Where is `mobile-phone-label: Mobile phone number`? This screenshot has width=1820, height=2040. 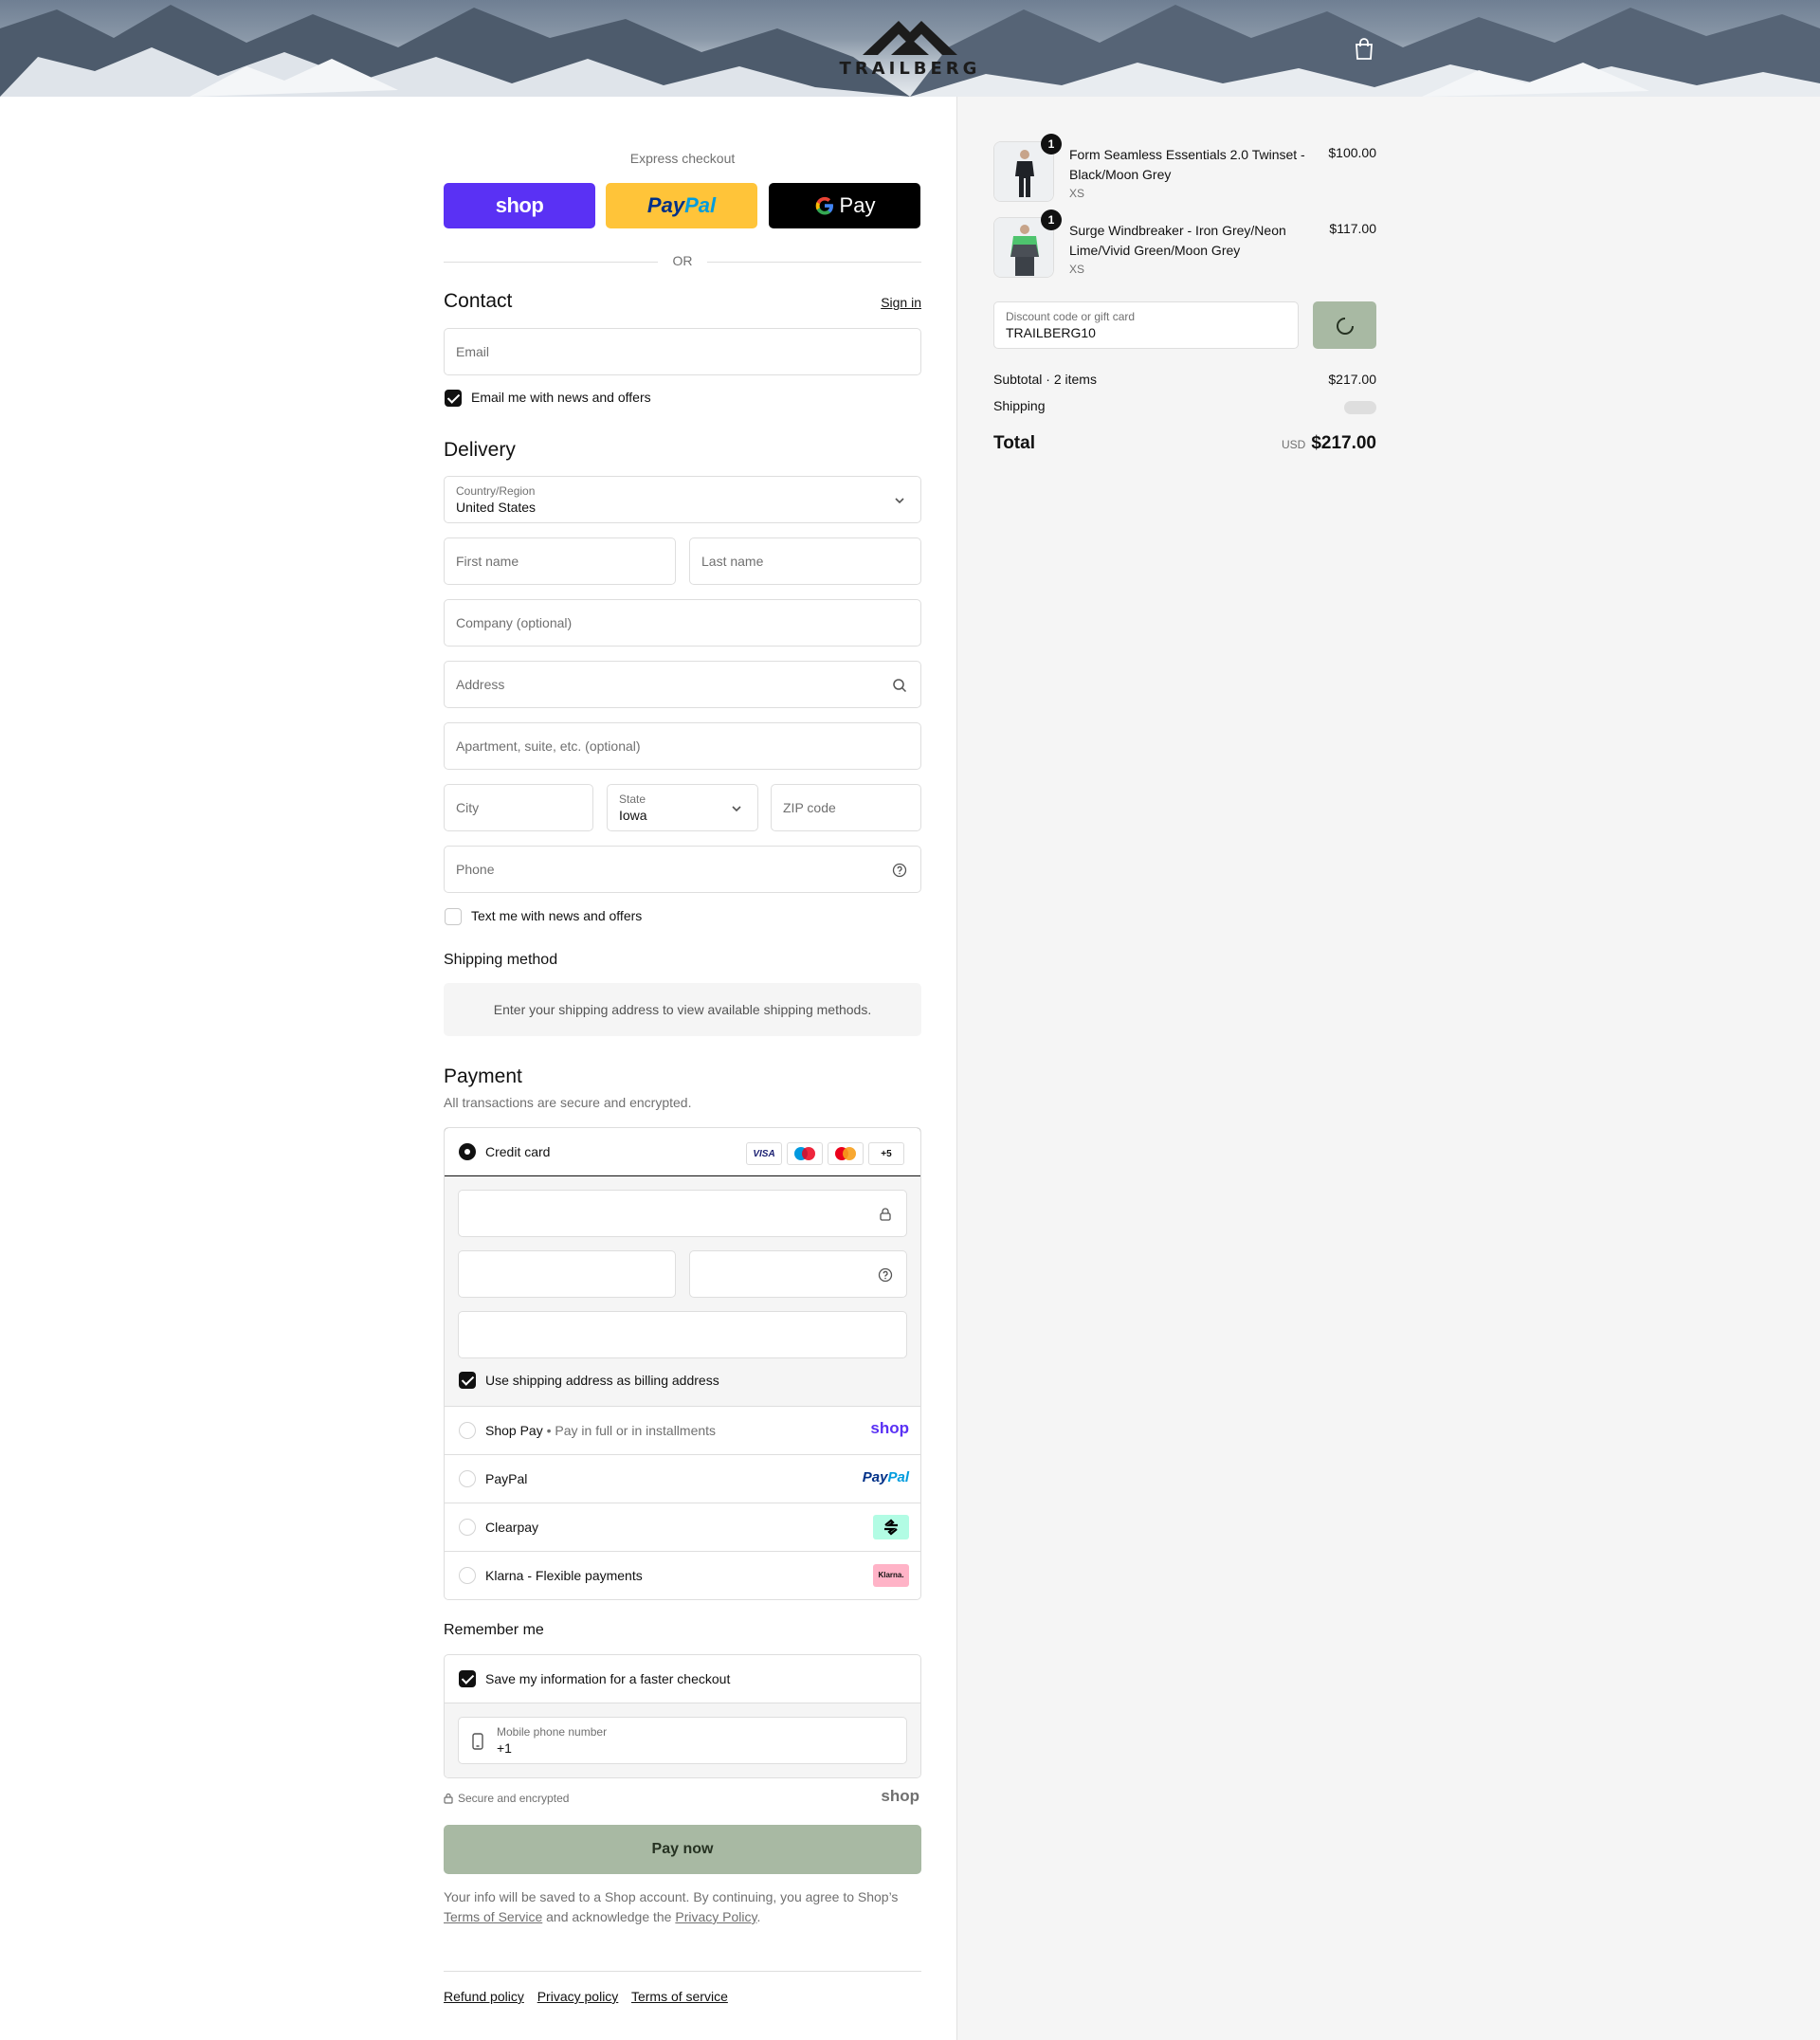 mobile-phone-label: Mobile phone number is located at coordinates (552, 1732).